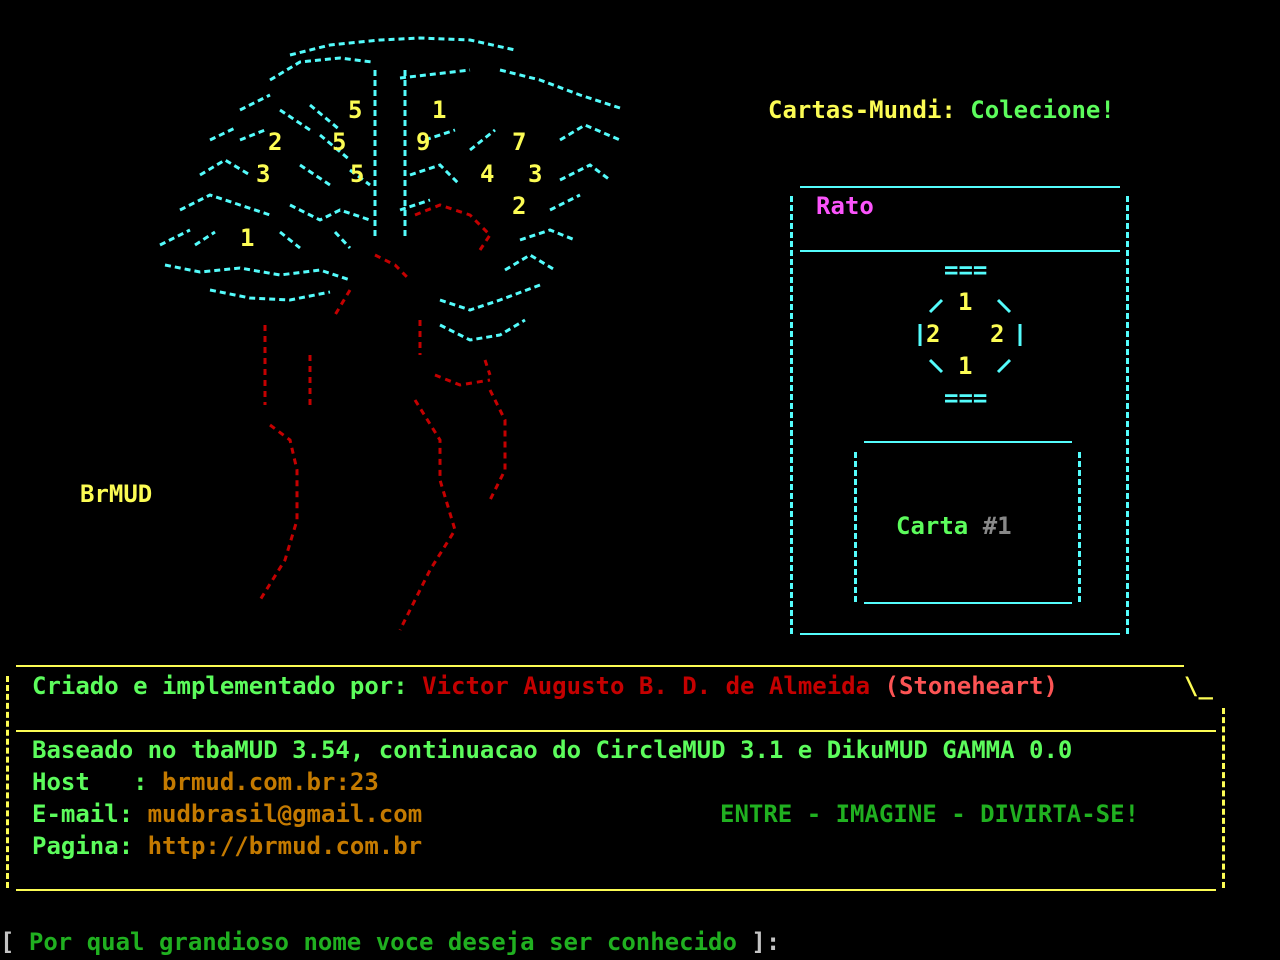 The width and height of the screenshot is (1280, 960). Describe the element at coordinates (932, 526) in the screenshot. I see `card-inner-text: Carta` at that location.